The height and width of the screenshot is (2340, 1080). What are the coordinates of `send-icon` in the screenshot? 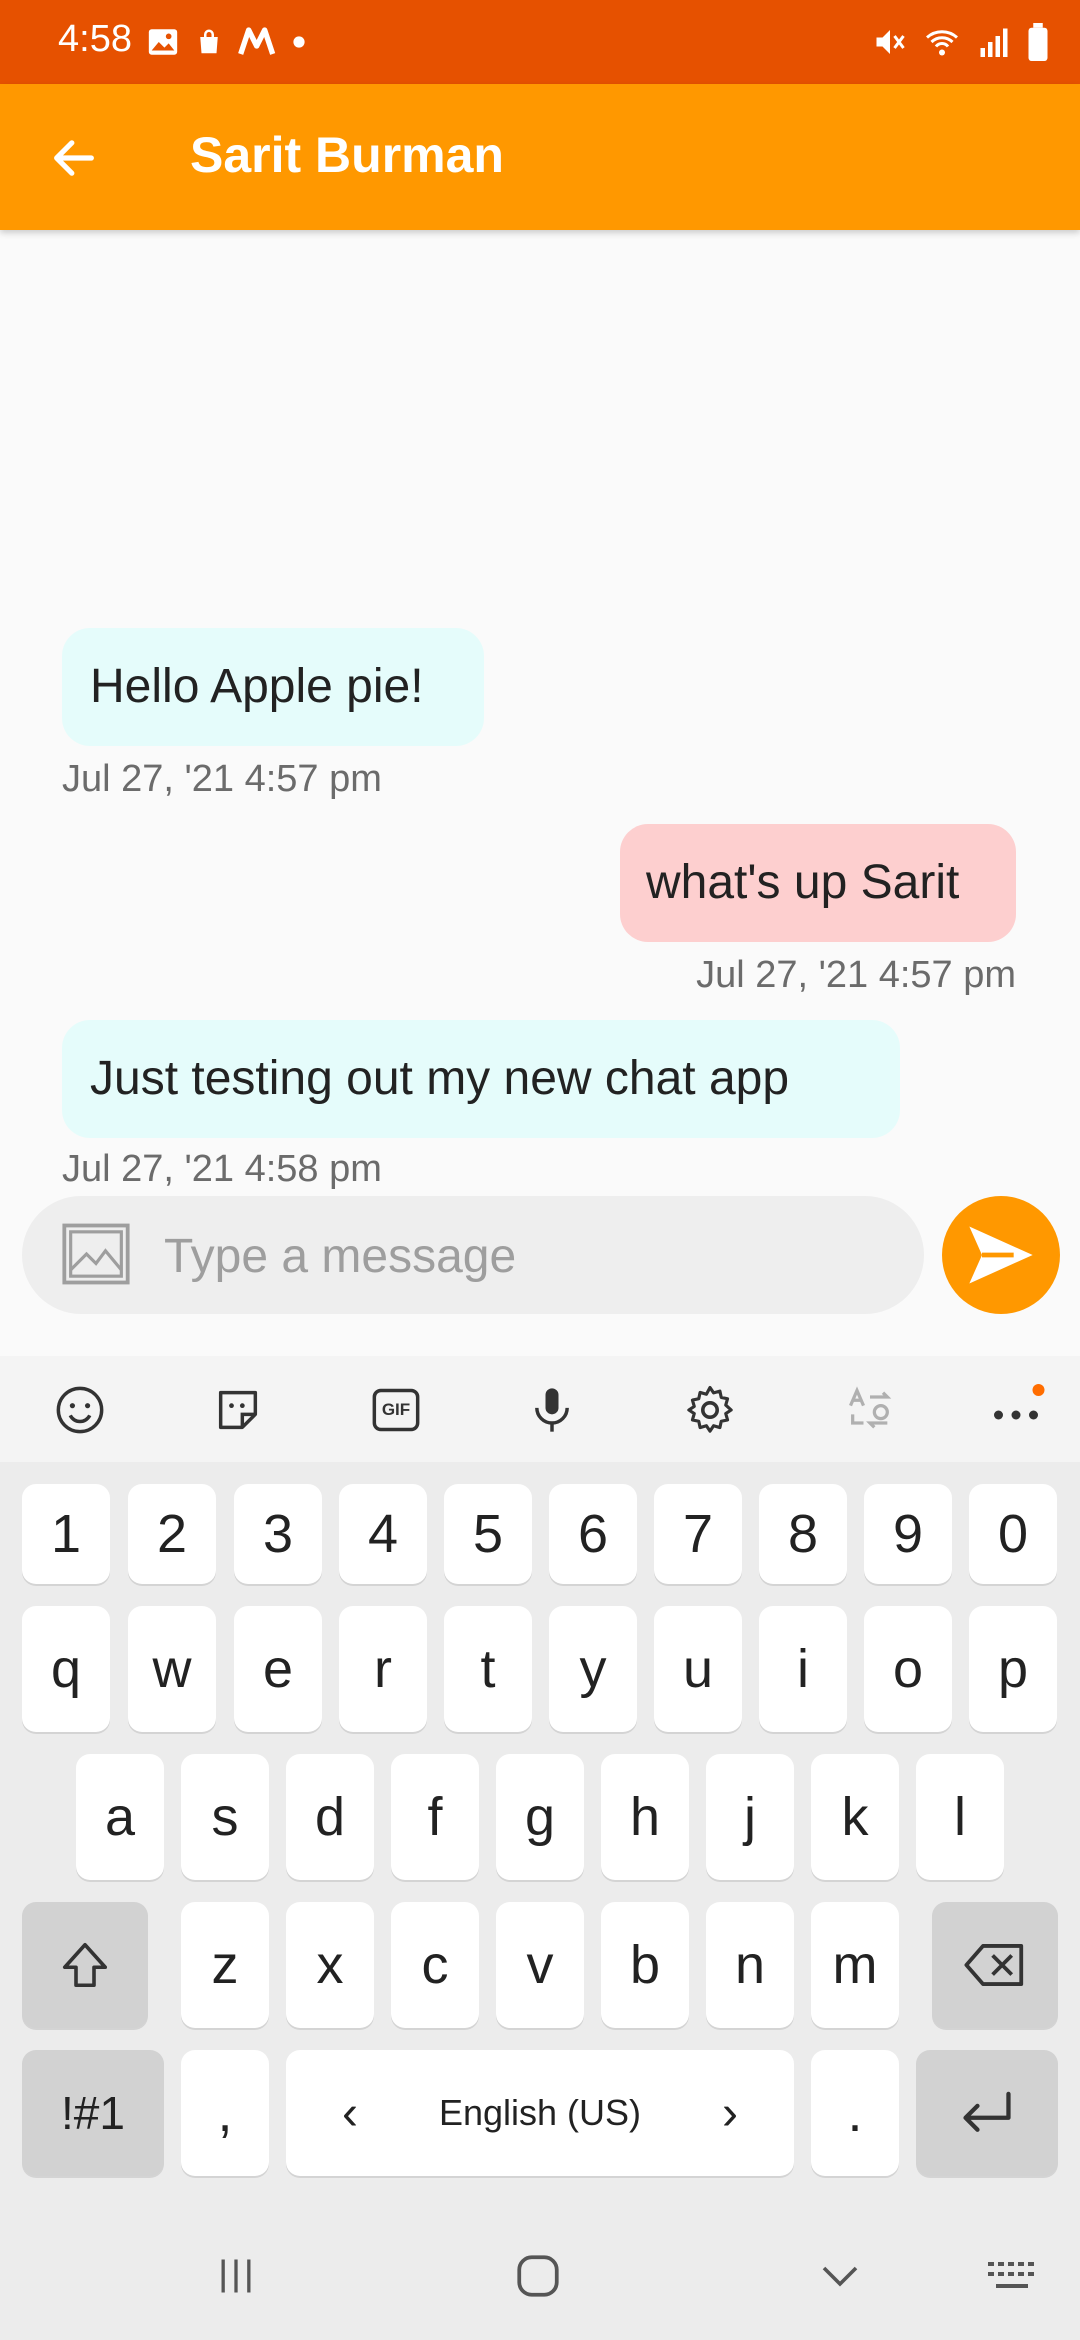 It's located at (1001, 1255).